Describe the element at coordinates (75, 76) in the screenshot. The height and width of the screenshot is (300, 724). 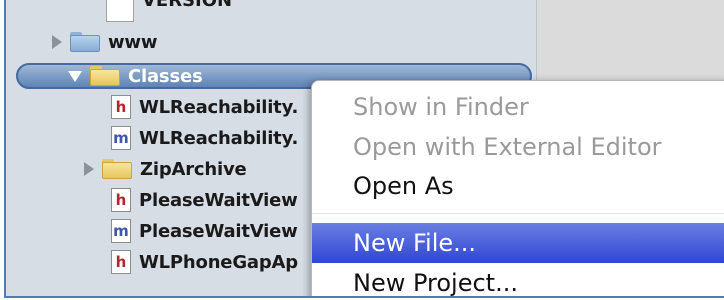
I see `disclosure-triangle-open-icon` at that location.